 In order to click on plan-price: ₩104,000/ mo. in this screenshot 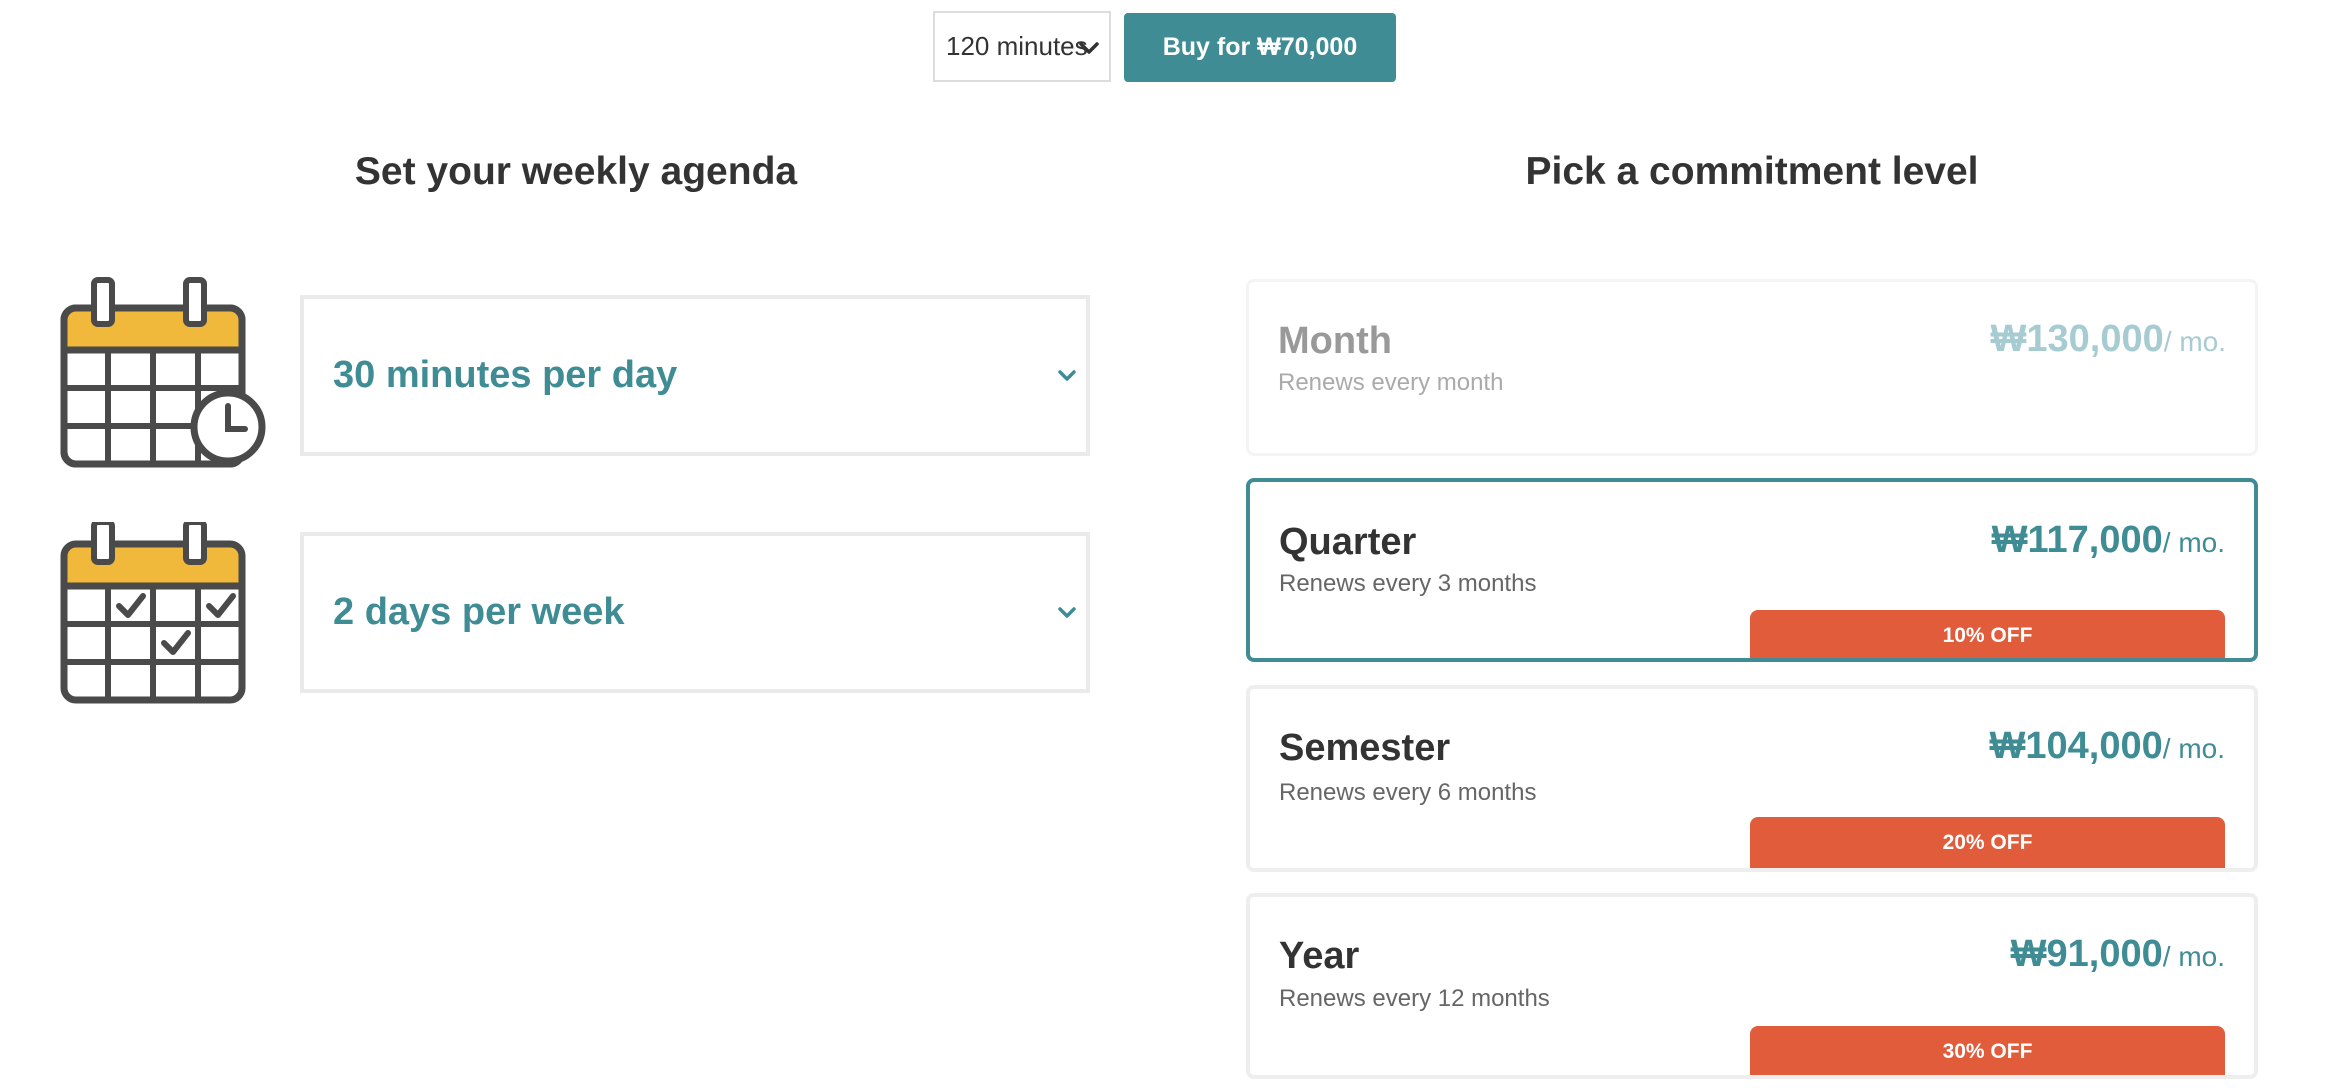, I will do `click(2107, 746)`.